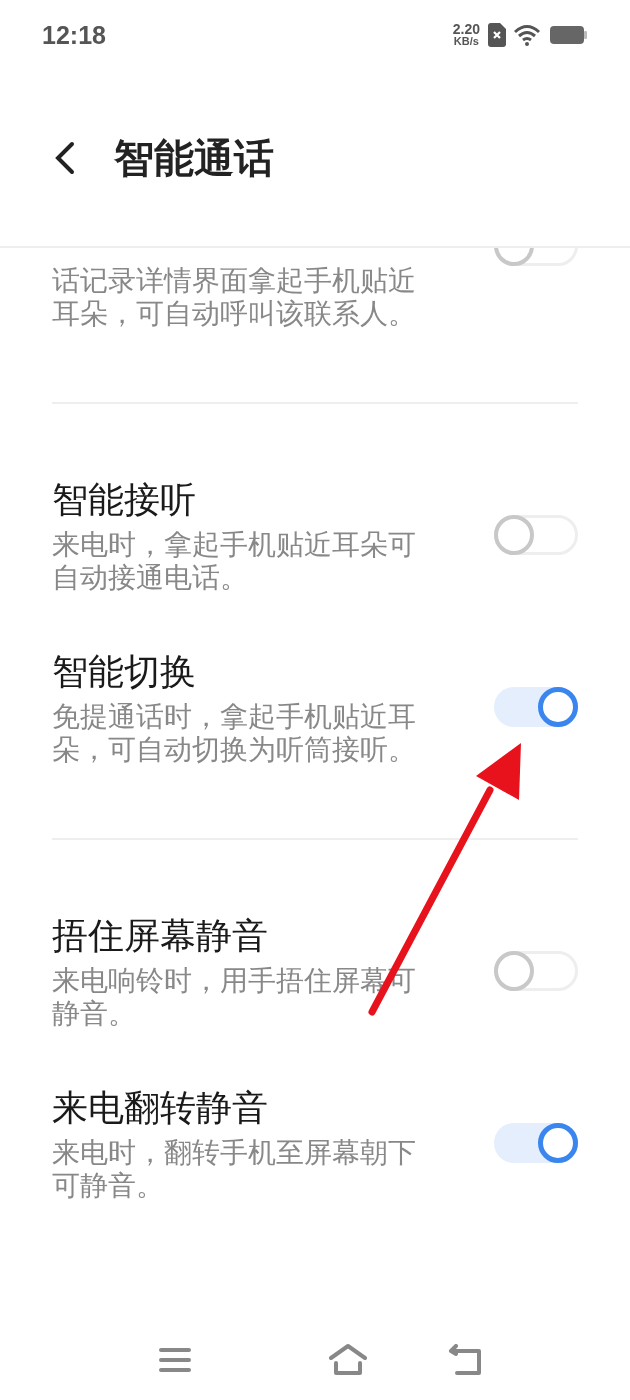 The image size is (630, 1400). Describe the element at coordinates (466, 1360) in the screenshot. I see `back-nav-icon` at that location.